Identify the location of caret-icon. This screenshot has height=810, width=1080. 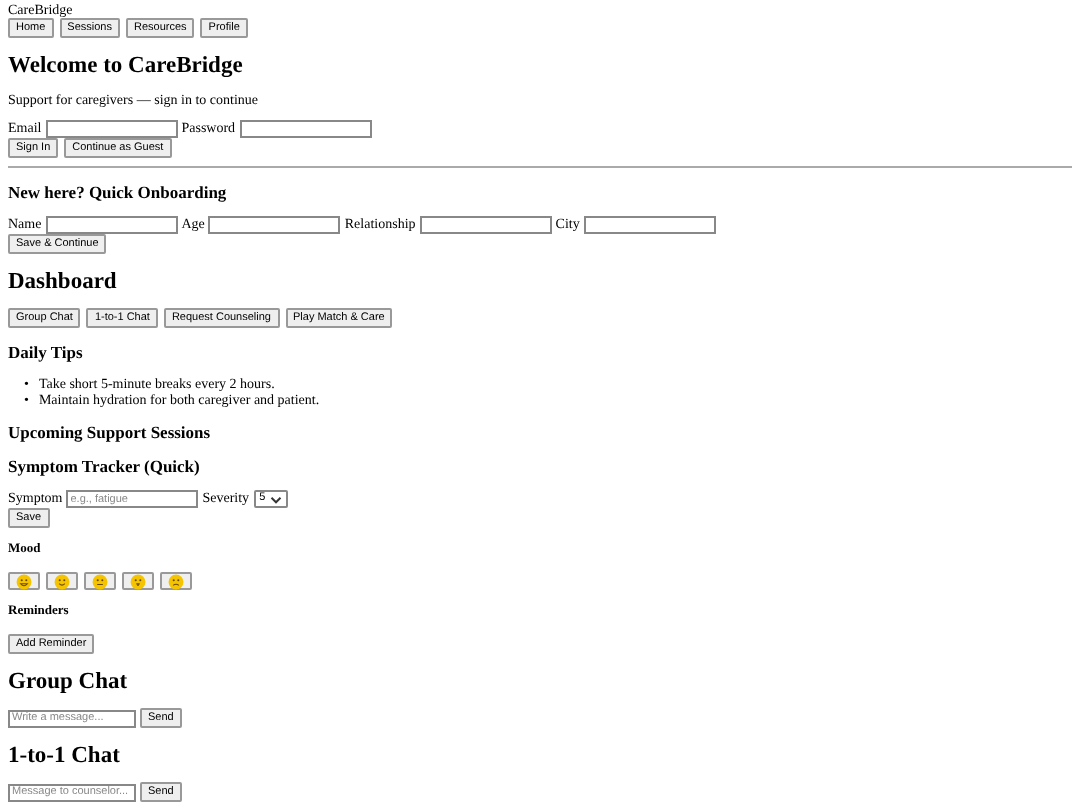
(275, 499).